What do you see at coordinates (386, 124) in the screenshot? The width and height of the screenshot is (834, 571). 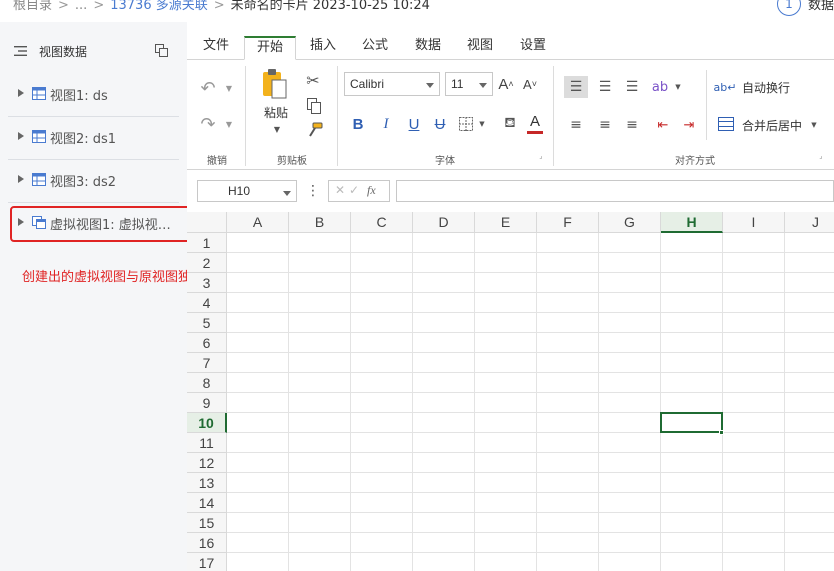 I see `italic-icon: I` at bounding box center [386, 124].